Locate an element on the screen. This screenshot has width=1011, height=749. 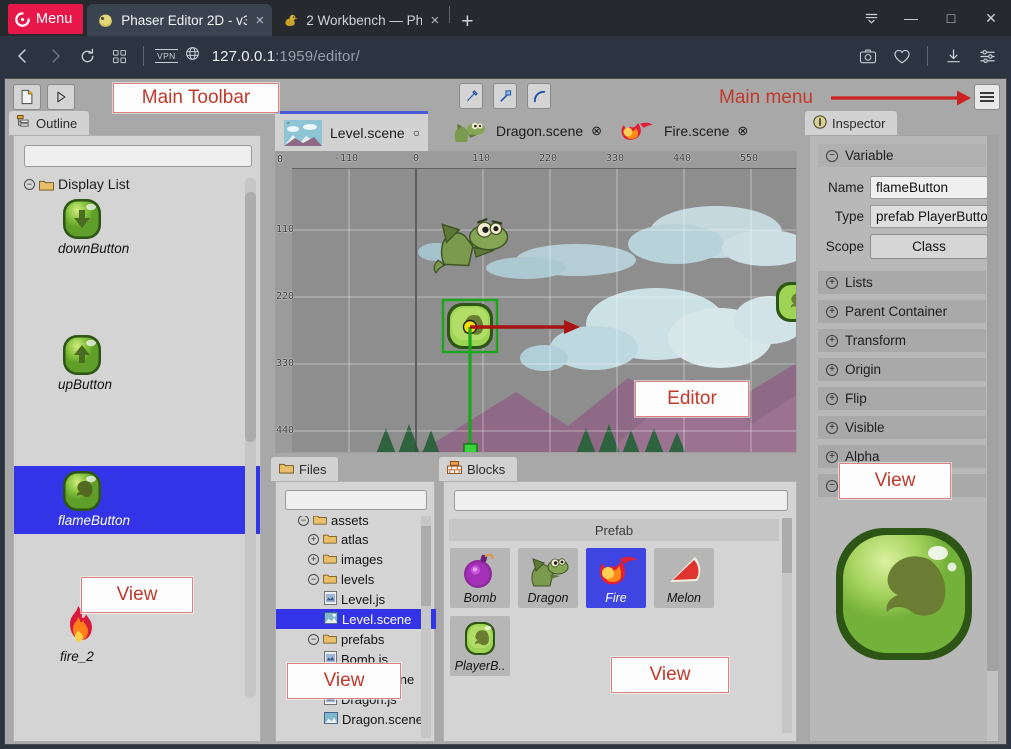
scope-button: Class is located at coordinates (929, 246).